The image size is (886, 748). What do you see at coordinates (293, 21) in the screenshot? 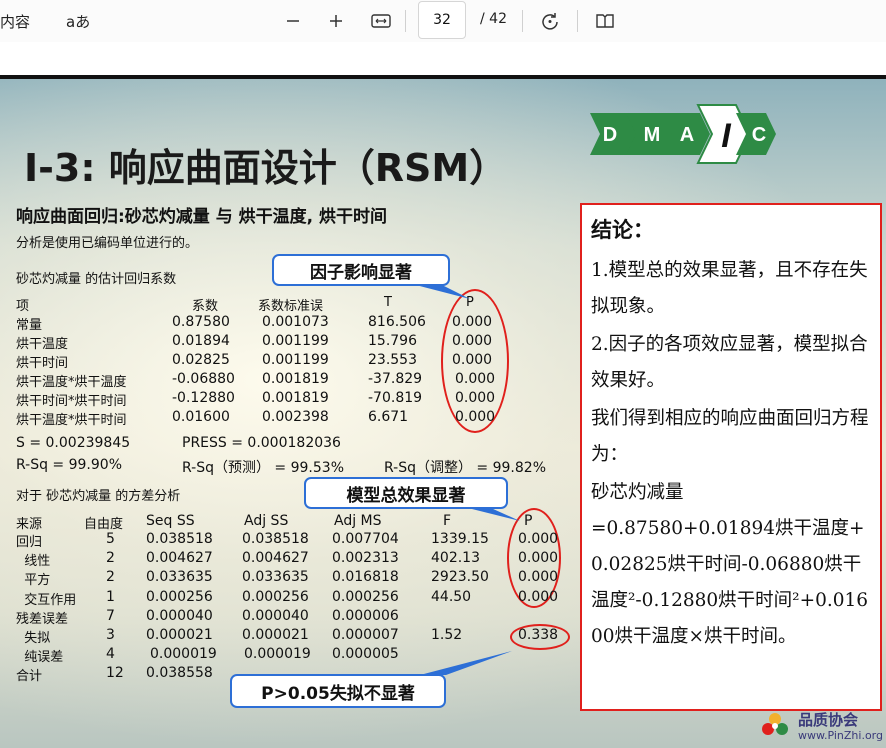
I see `zoom-out-icon` at bounding box center [293, 21].